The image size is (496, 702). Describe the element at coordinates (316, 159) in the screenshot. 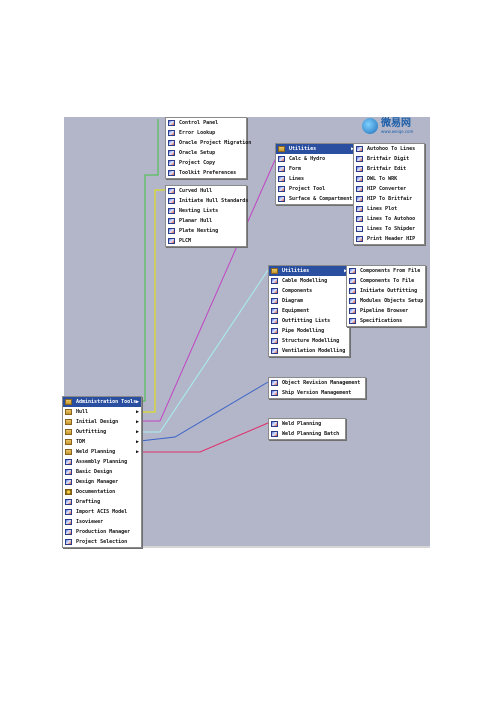

I see `menu-item-calc-hydro: Calc & Hydro` at that location.